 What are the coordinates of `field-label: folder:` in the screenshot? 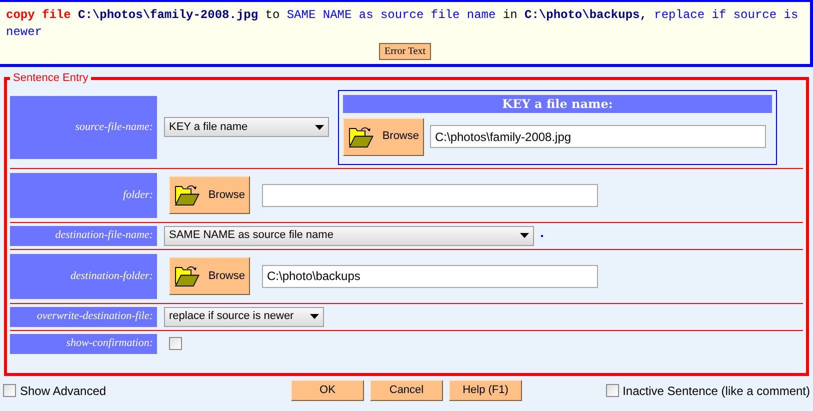 It's located at (83, 195).